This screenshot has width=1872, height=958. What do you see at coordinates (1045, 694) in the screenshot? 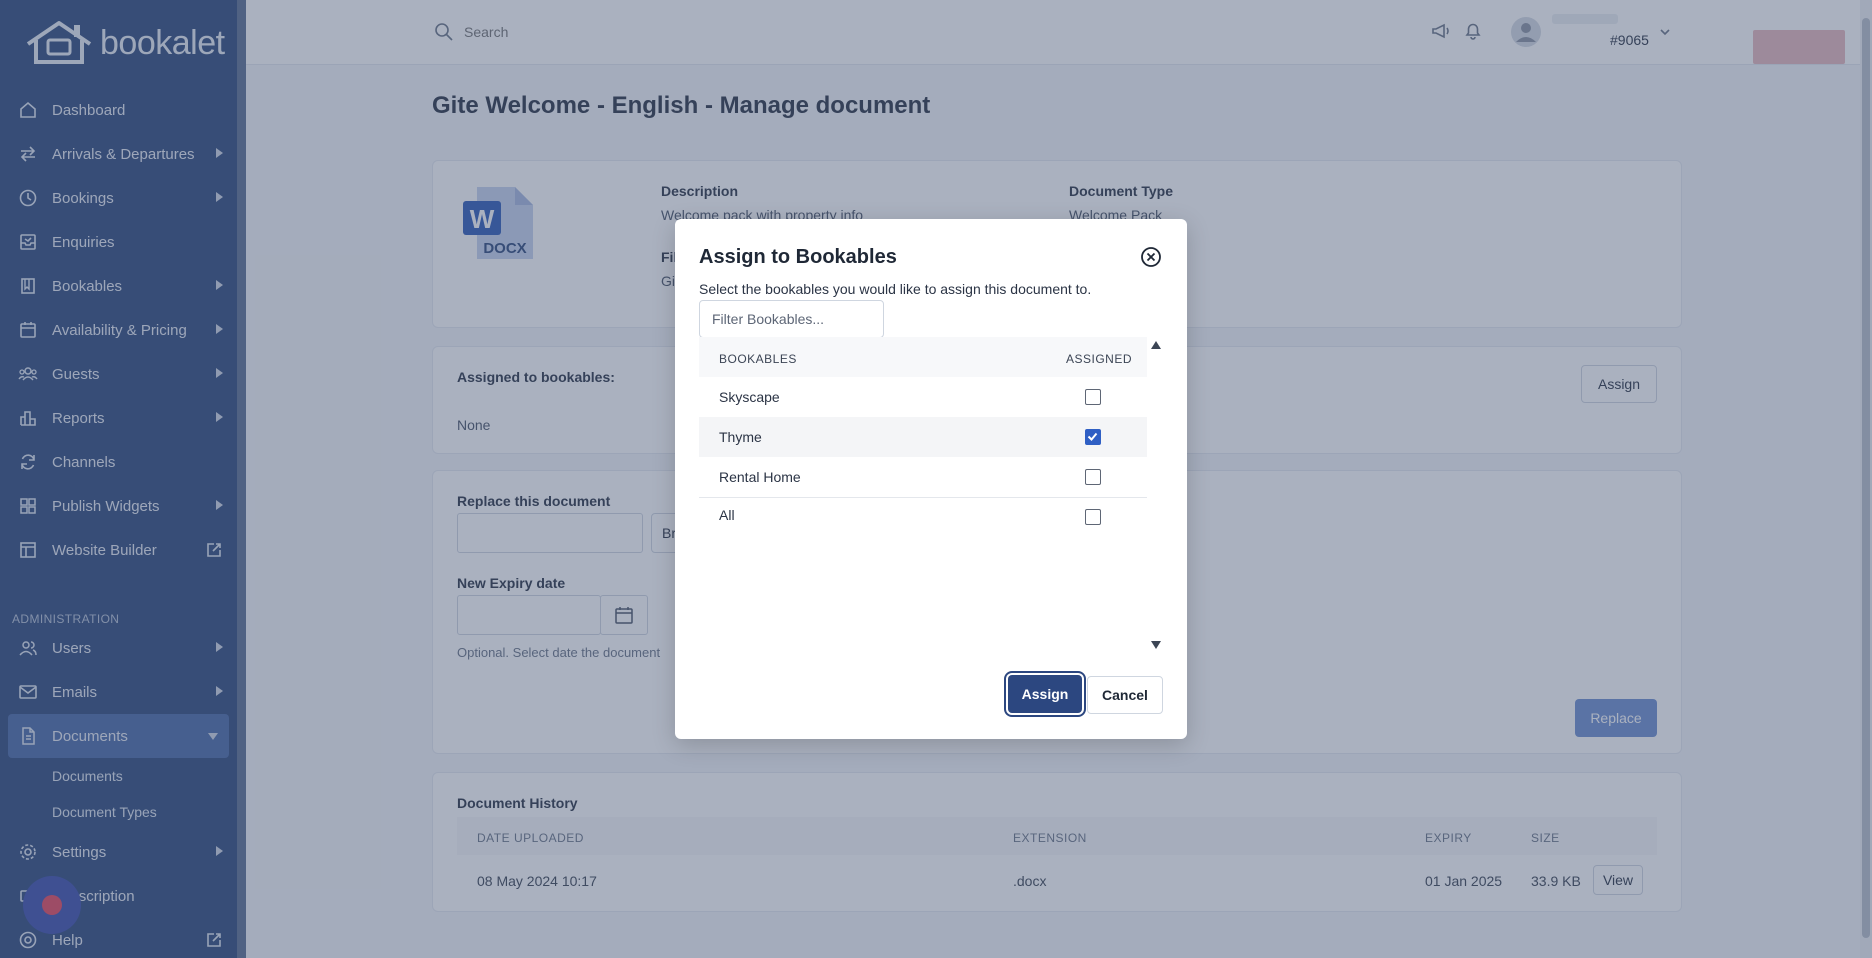
I see `modal-assign-button: Assign` at bounding box center [1045, 694].